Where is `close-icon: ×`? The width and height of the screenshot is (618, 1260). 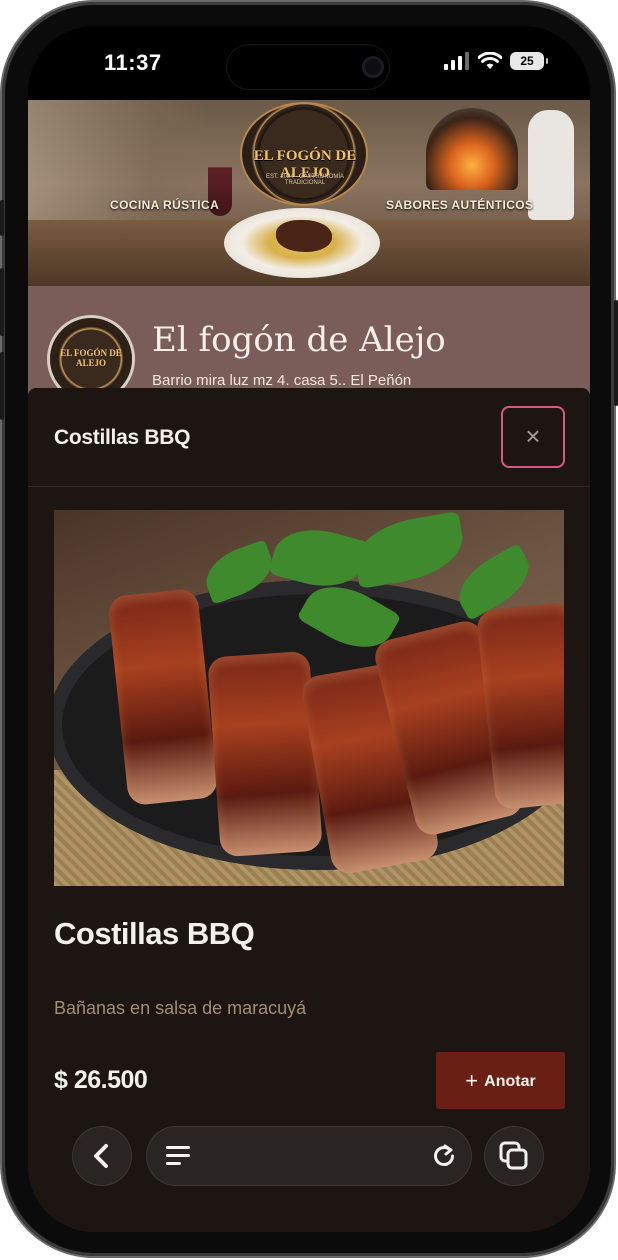
close-icon: × is located at coordinates (533, 436).